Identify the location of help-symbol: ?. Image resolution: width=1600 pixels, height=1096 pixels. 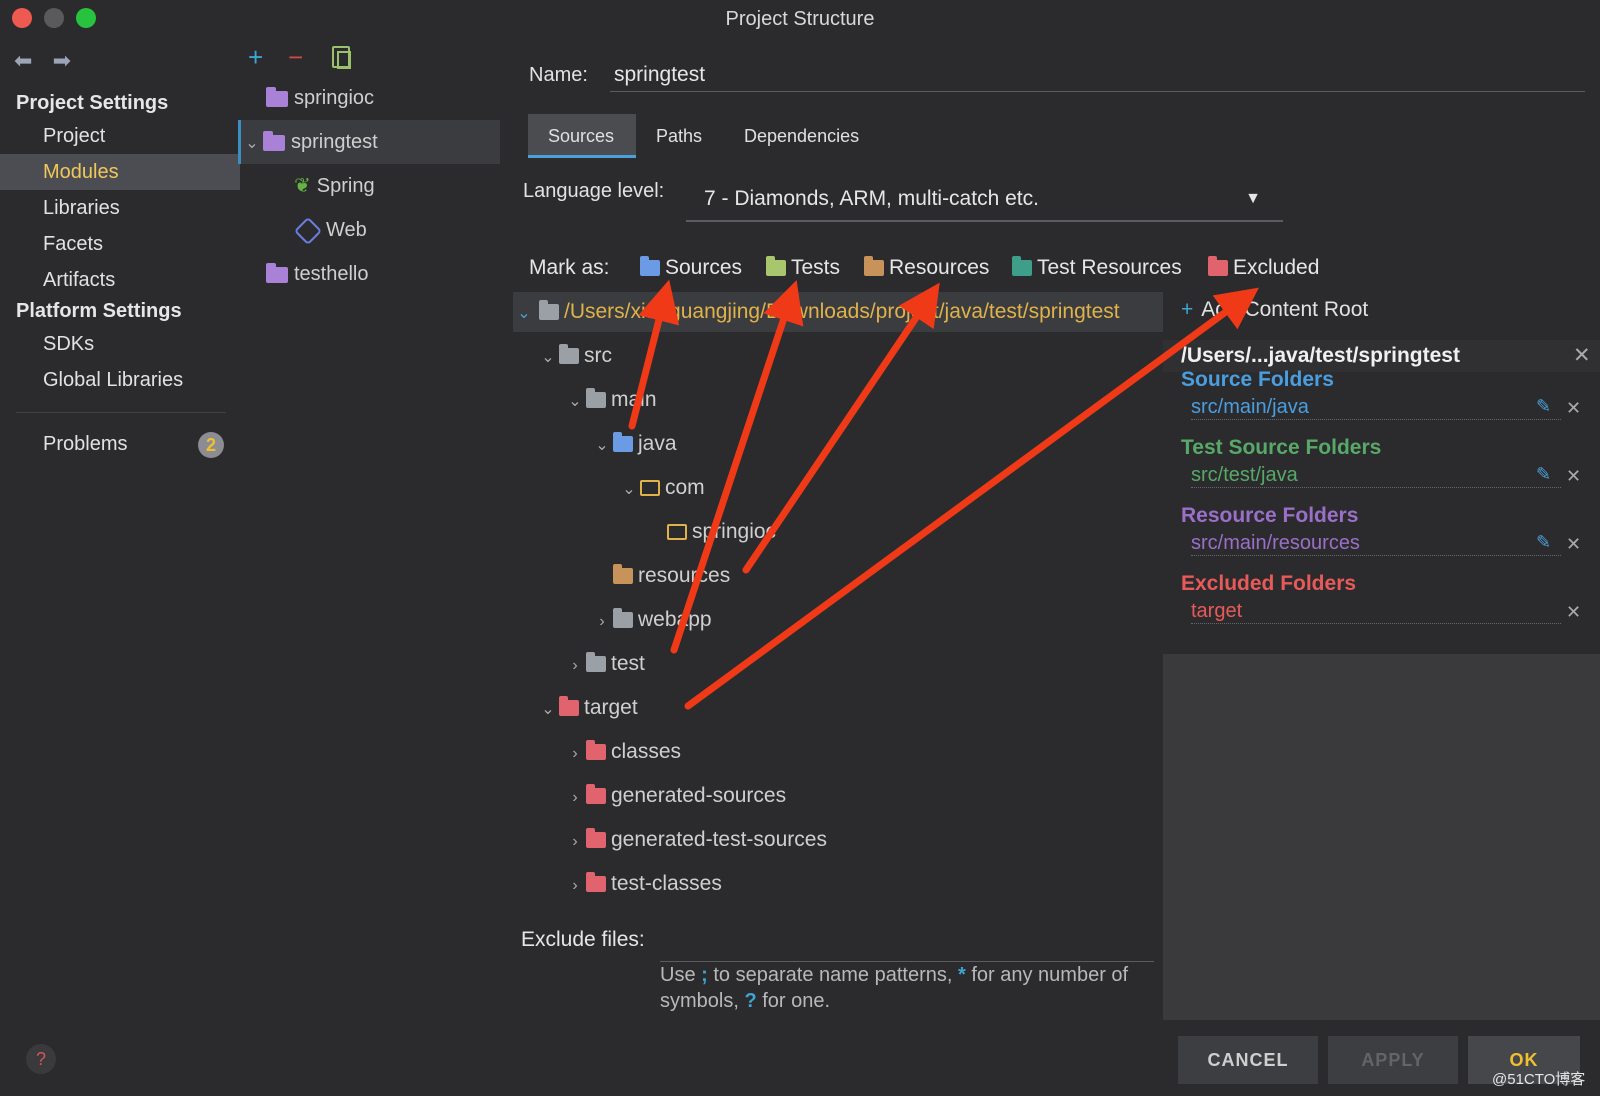
(750, 1001).